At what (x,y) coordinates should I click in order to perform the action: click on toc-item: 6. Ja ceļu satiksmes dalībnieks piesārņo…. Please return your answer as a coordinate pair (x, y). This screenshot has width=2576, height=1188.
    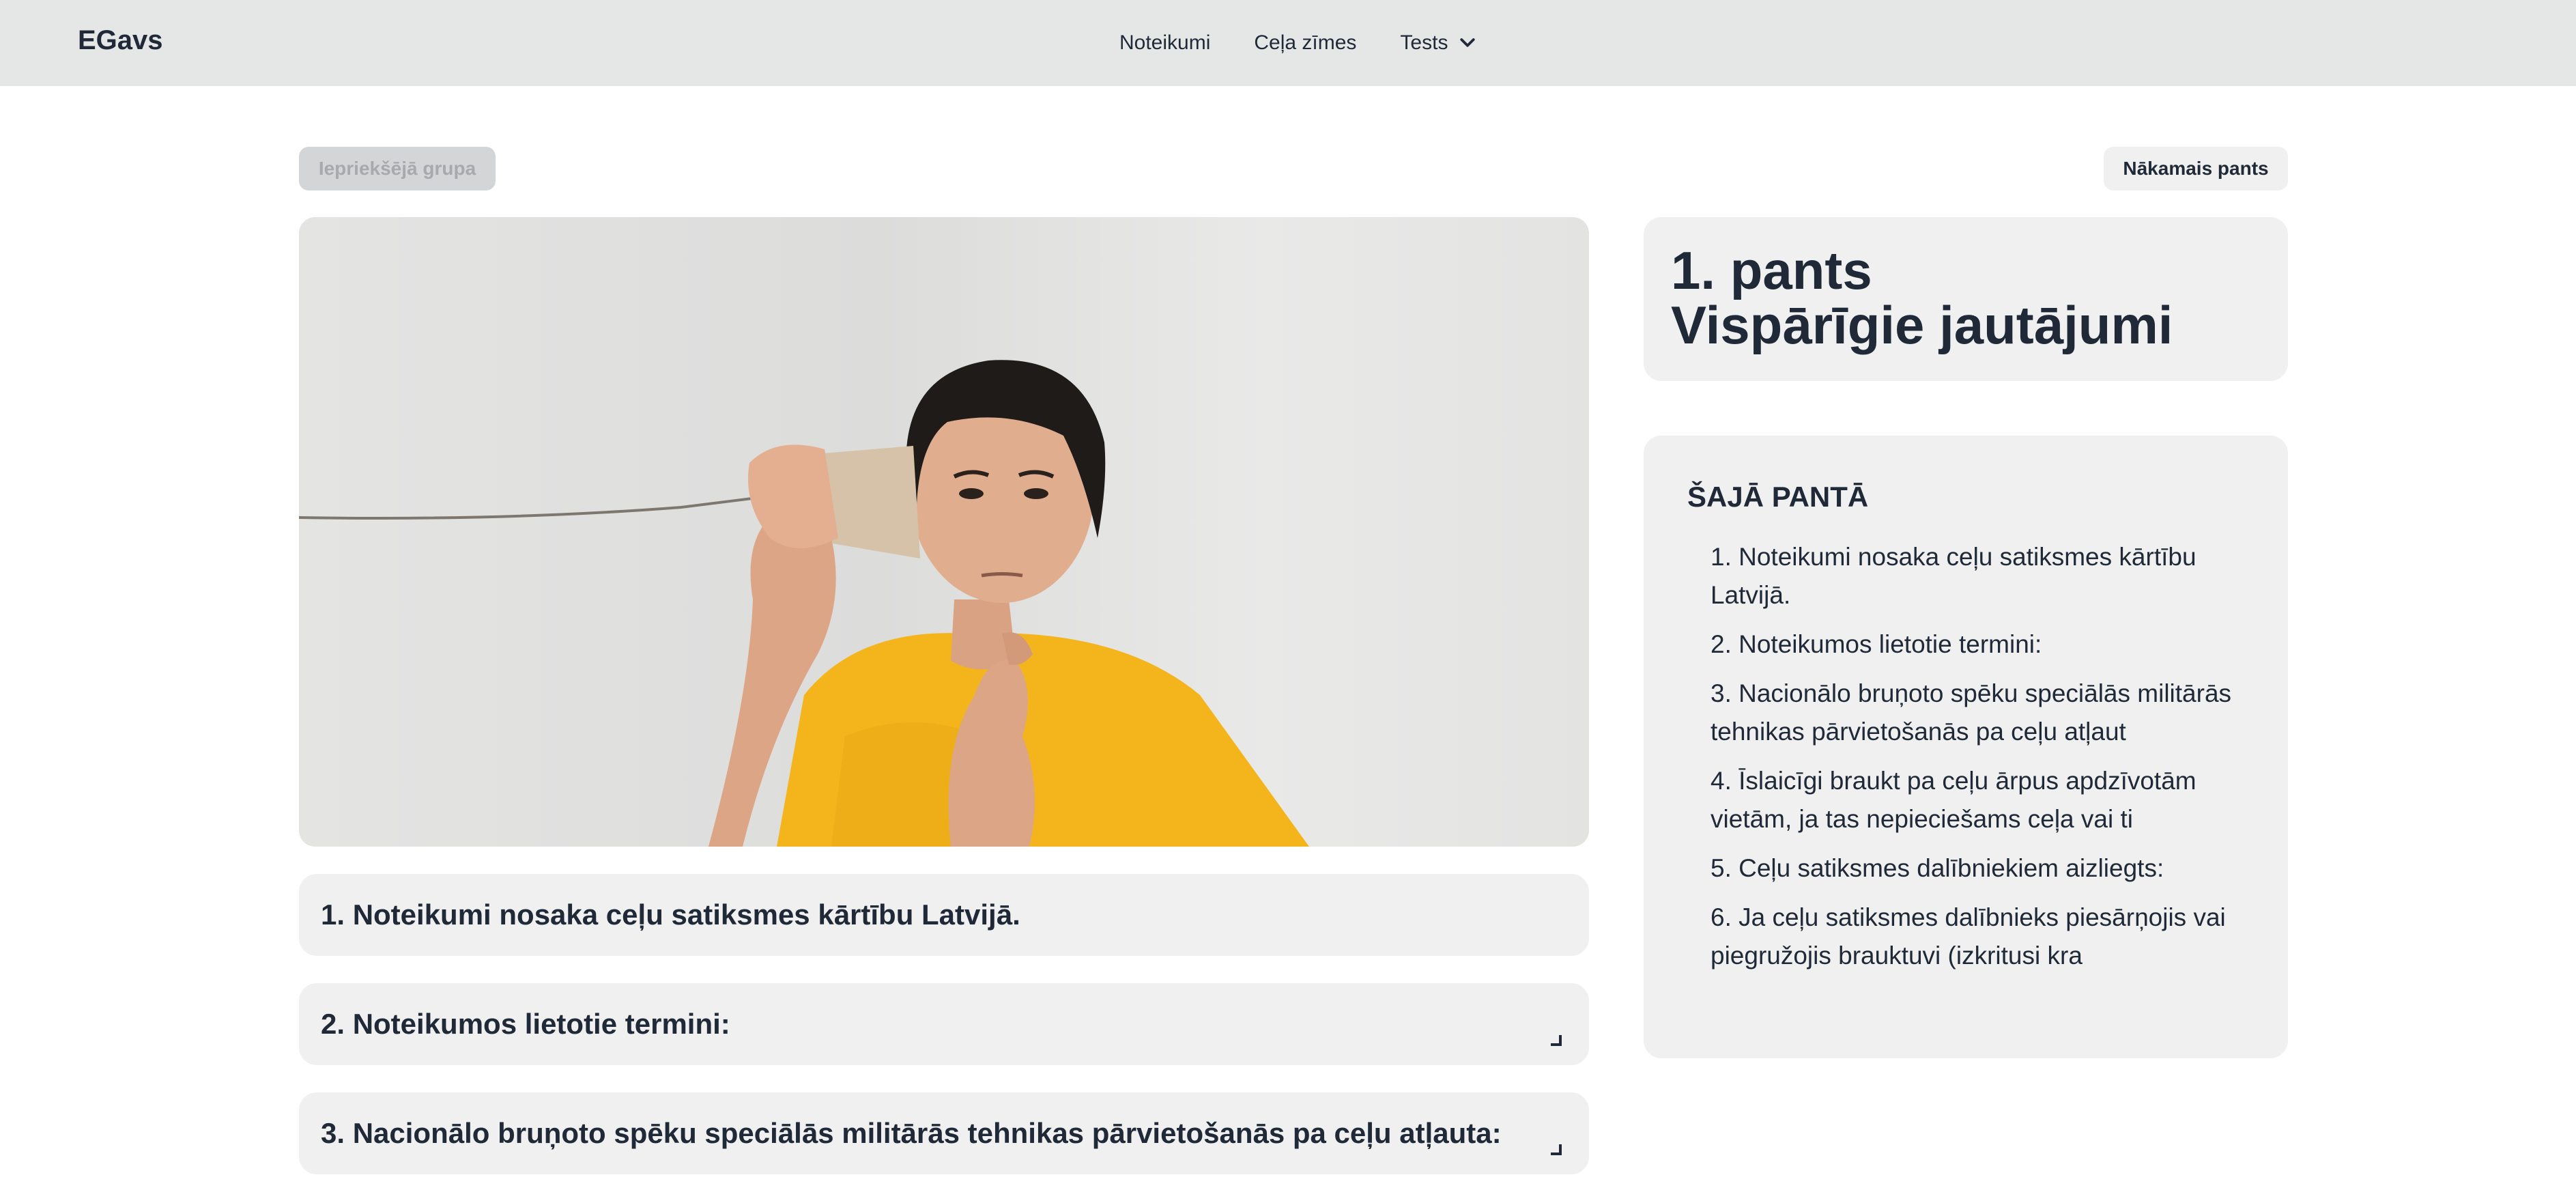
    Looking at the image, I should click on (1977, 937).